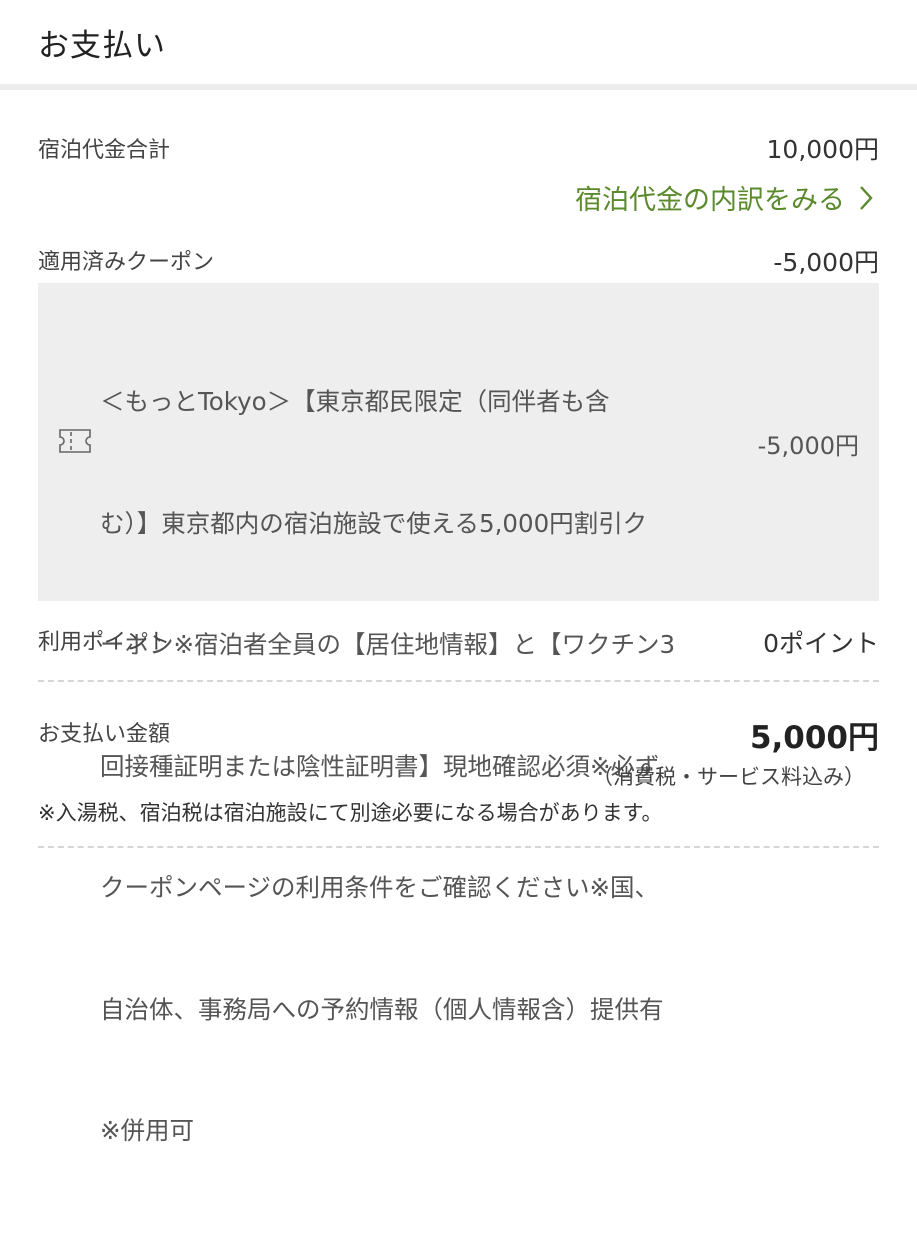 The height and width of the screenshot is (1233, 917). What do you see at coordinates (710, 200) in the screenshot?
I see `lodging-breakdown-label: 宿泊代金の内訳をみる` at bounding box center [710, 200].